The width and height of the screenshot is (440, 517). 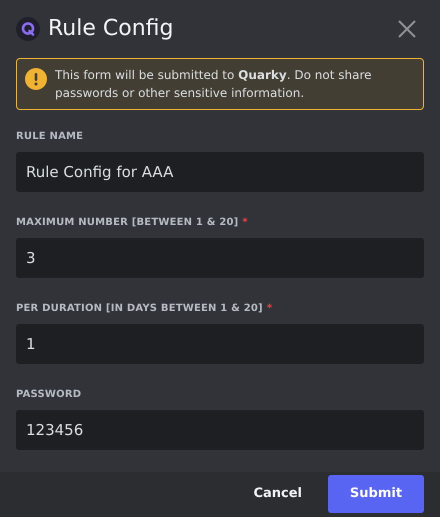 I want to click on field-label: PER DURATION [IN DAYS BETWEEN 1 & 20], so click(x=139, y=309).